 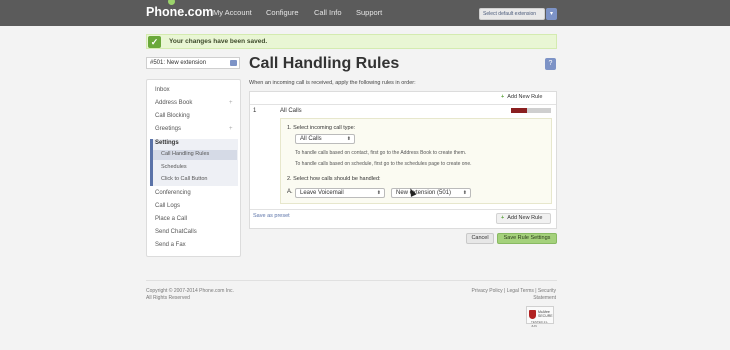 I want to click on nav-configure: Configure, so click(x=282, y=12).